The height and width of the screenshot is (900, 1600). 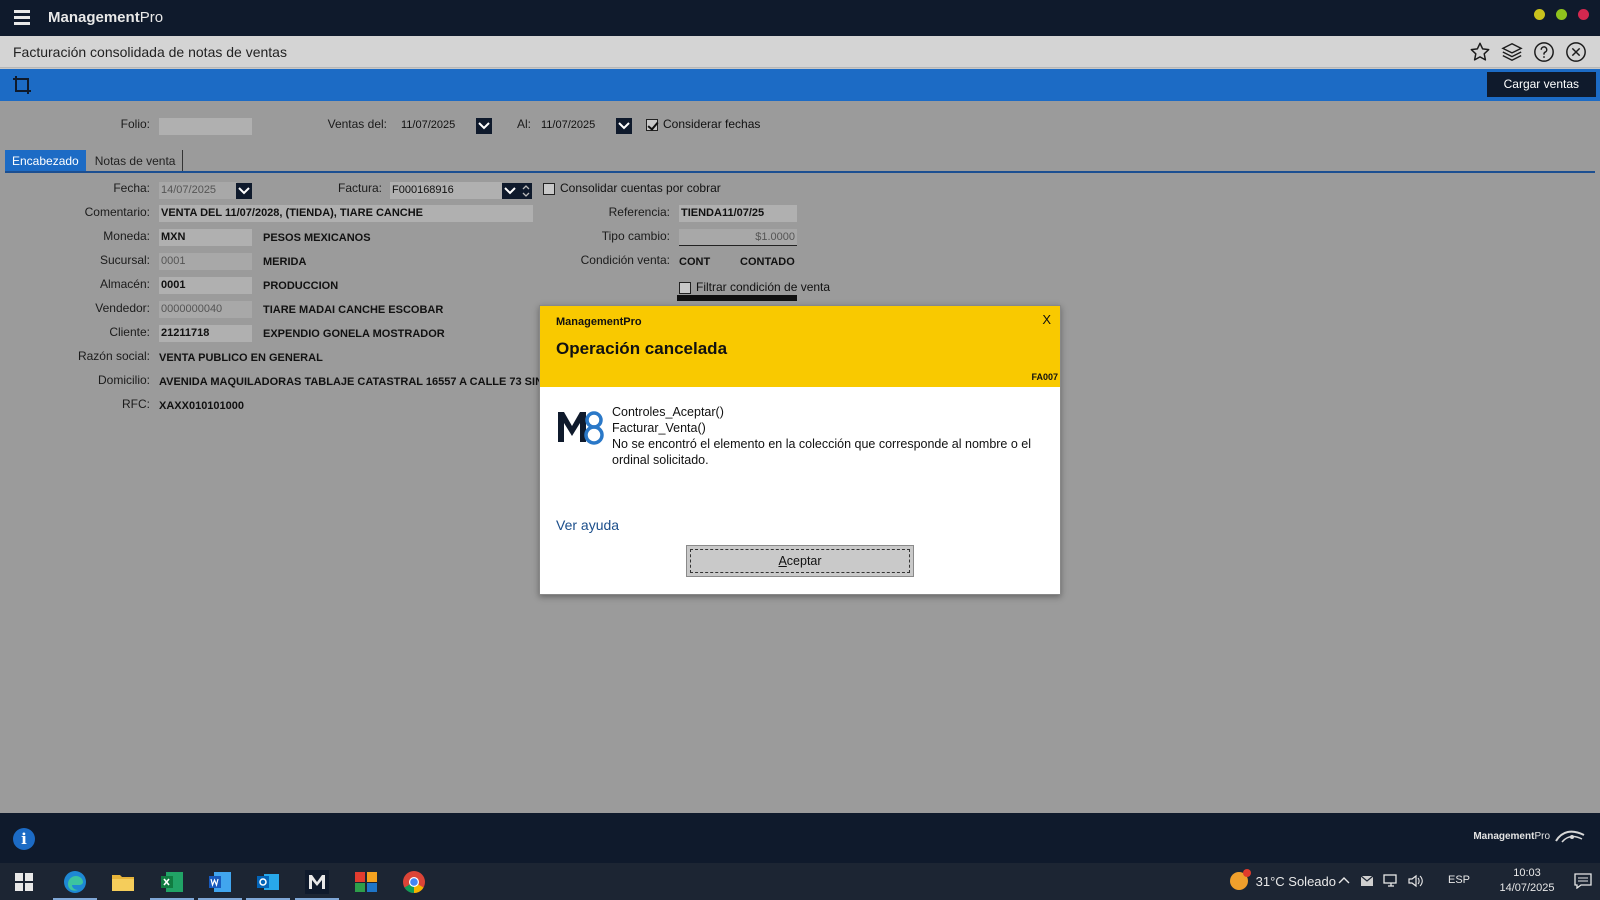 What do you see at coordinates (587, 525) in the screenshot?
I see `ver-ayuda-link: Ver ayuda` at bounding box center [587, 525].